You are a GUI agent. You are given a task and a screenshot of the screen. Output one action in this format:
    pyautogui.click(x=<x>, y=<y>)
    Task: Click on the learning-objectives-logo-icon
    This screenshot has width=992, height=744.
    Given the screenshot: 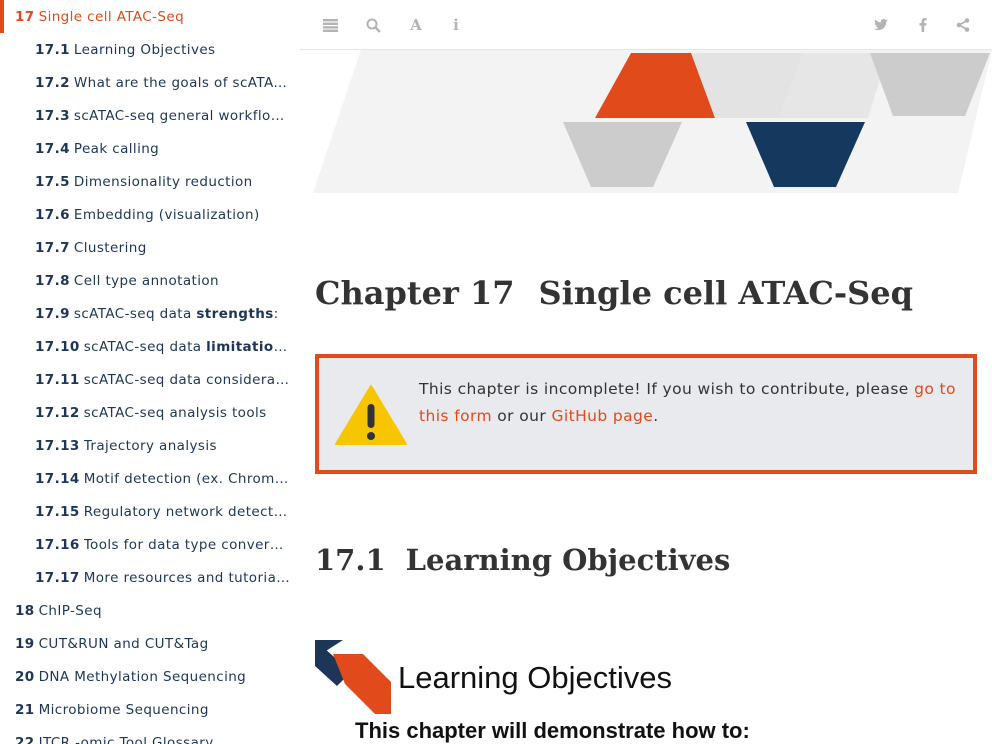 What is the action you would take?
    pyautogui.click(x=353, y=677)
    